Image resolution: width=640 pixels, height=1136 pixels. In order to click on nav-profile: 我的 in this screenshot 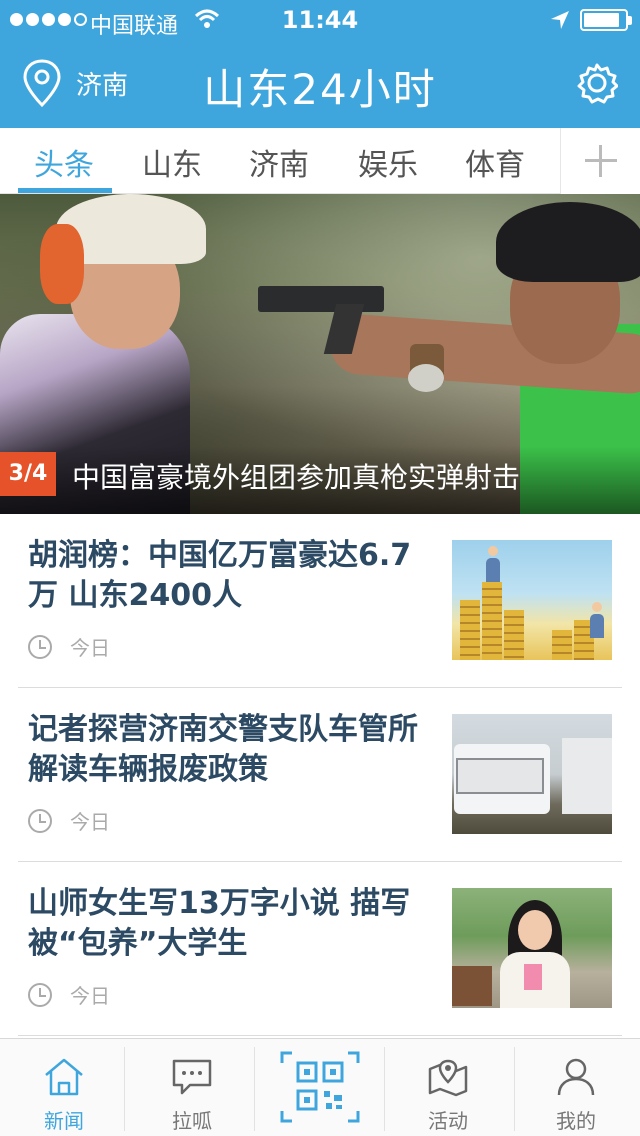, I will do `click(576, 1087)`.